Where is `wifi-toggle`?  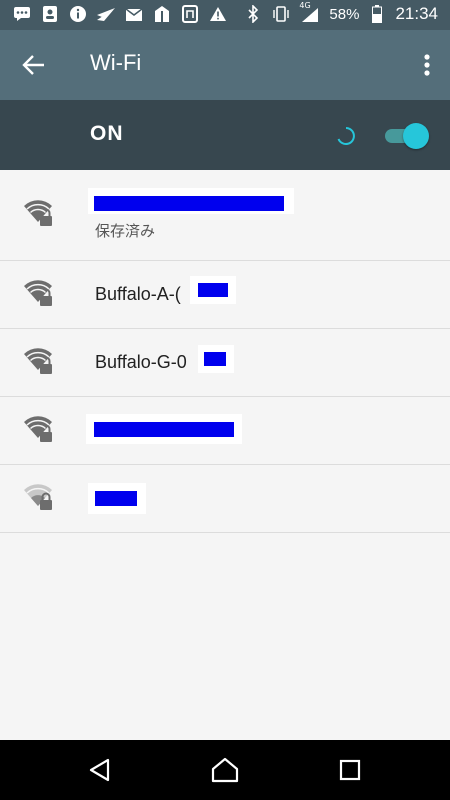 wifi-toggle is located at coordinates (407, 136).